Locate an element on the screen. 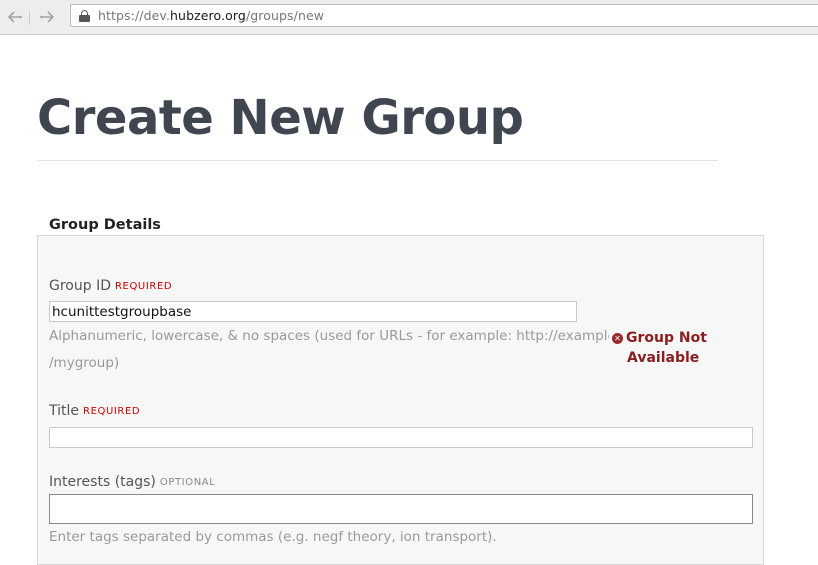 The image size is (818, 565). lock-icon is located at coordinates (84, 15).